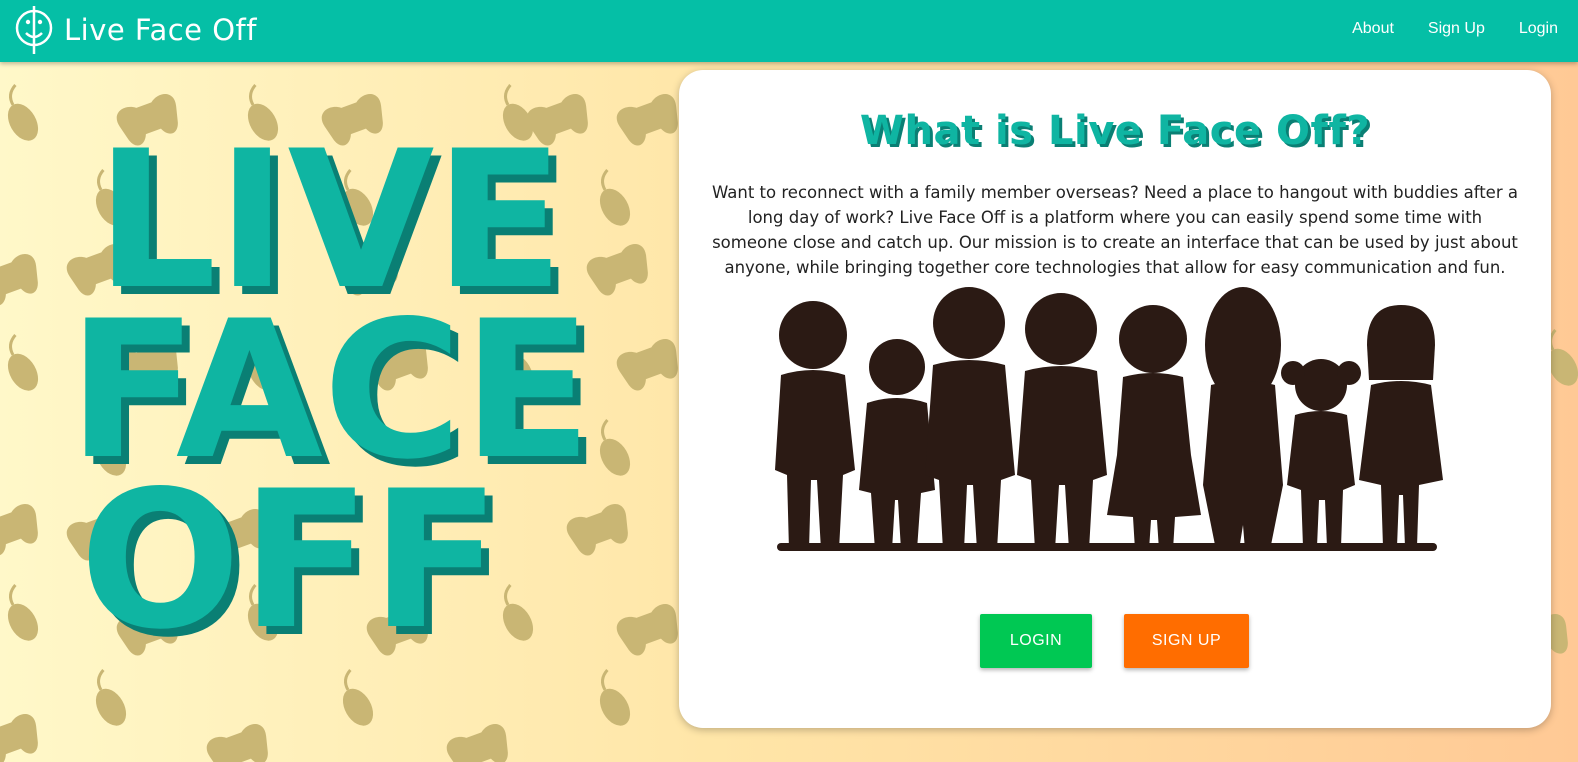  Describe the element at coordinates (289, 549) in the screenshot. I see `hero-line-off: OFF` at that location.